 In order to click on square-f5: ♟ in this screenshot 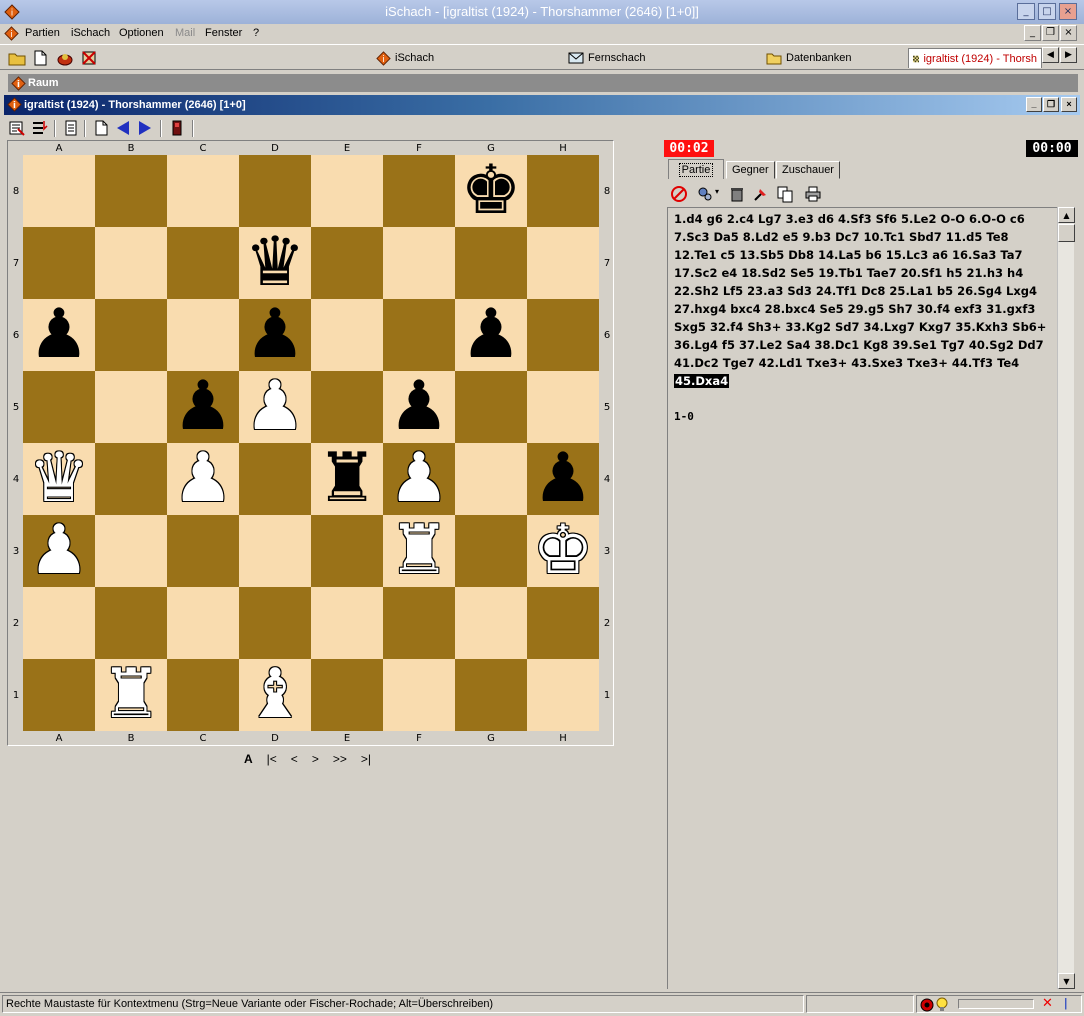, I will do `click(419, 407)`.